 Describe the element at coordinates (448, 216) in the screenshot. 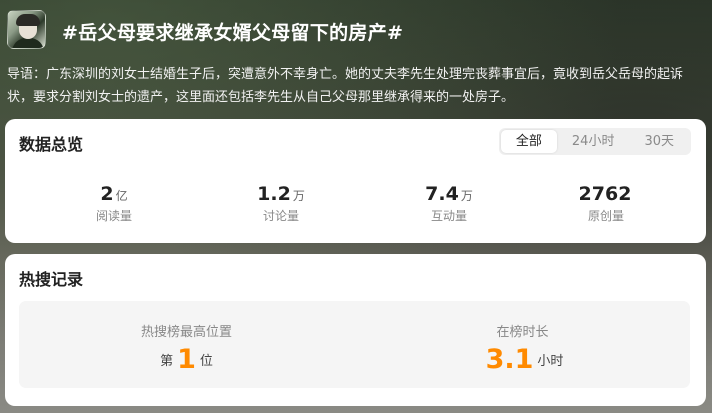

I see `stat-label: 互动量` at that location.